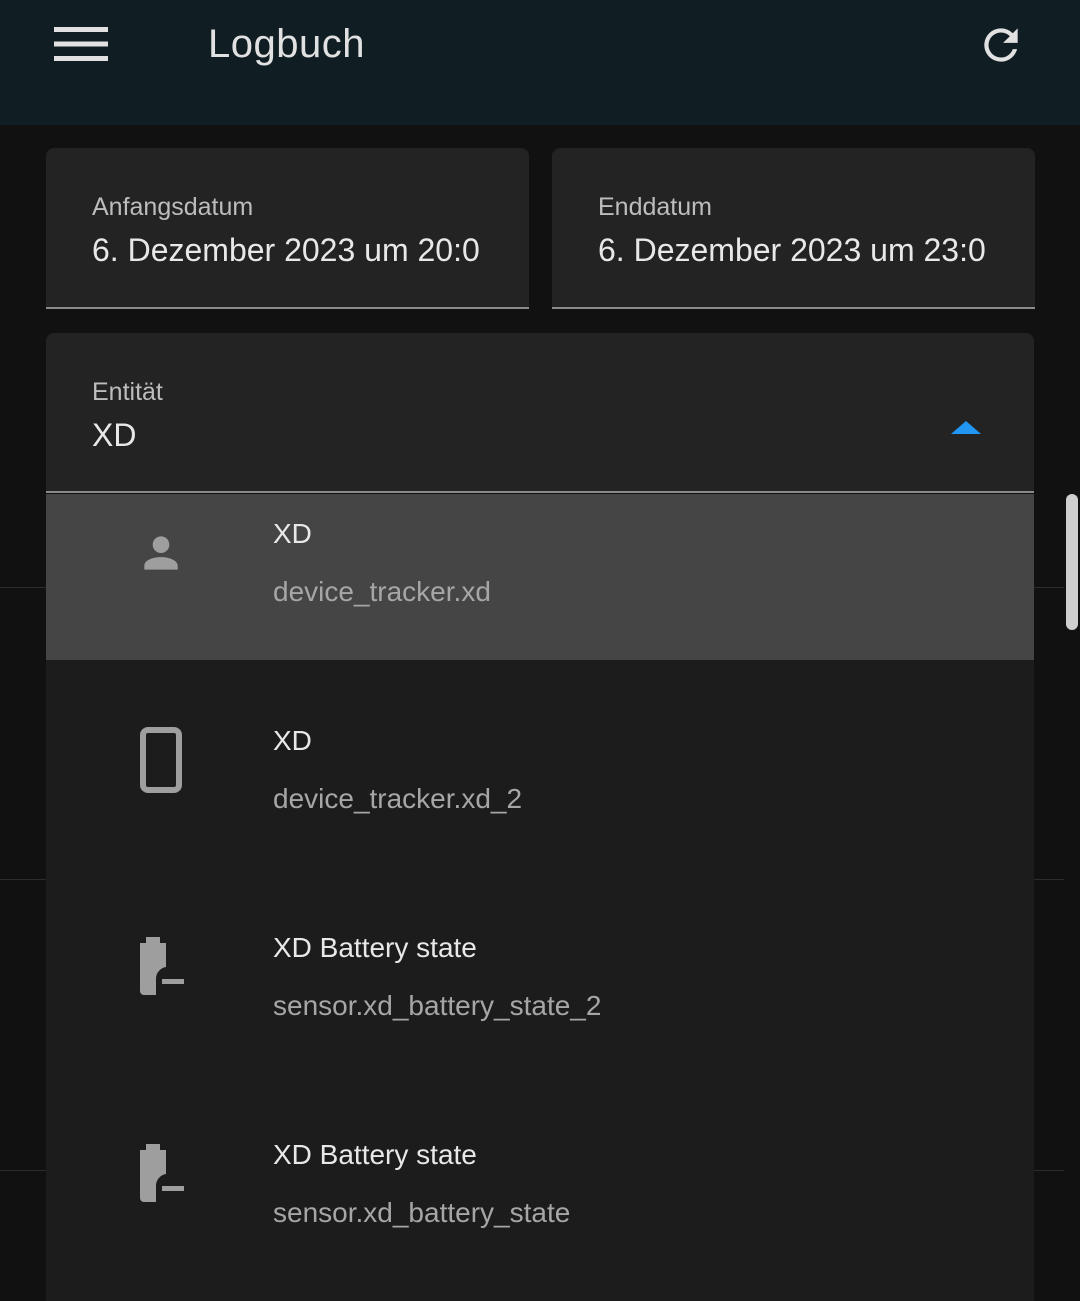 The image size is (1080, 1301). I want to click on menu-icon, so click(81, 44).